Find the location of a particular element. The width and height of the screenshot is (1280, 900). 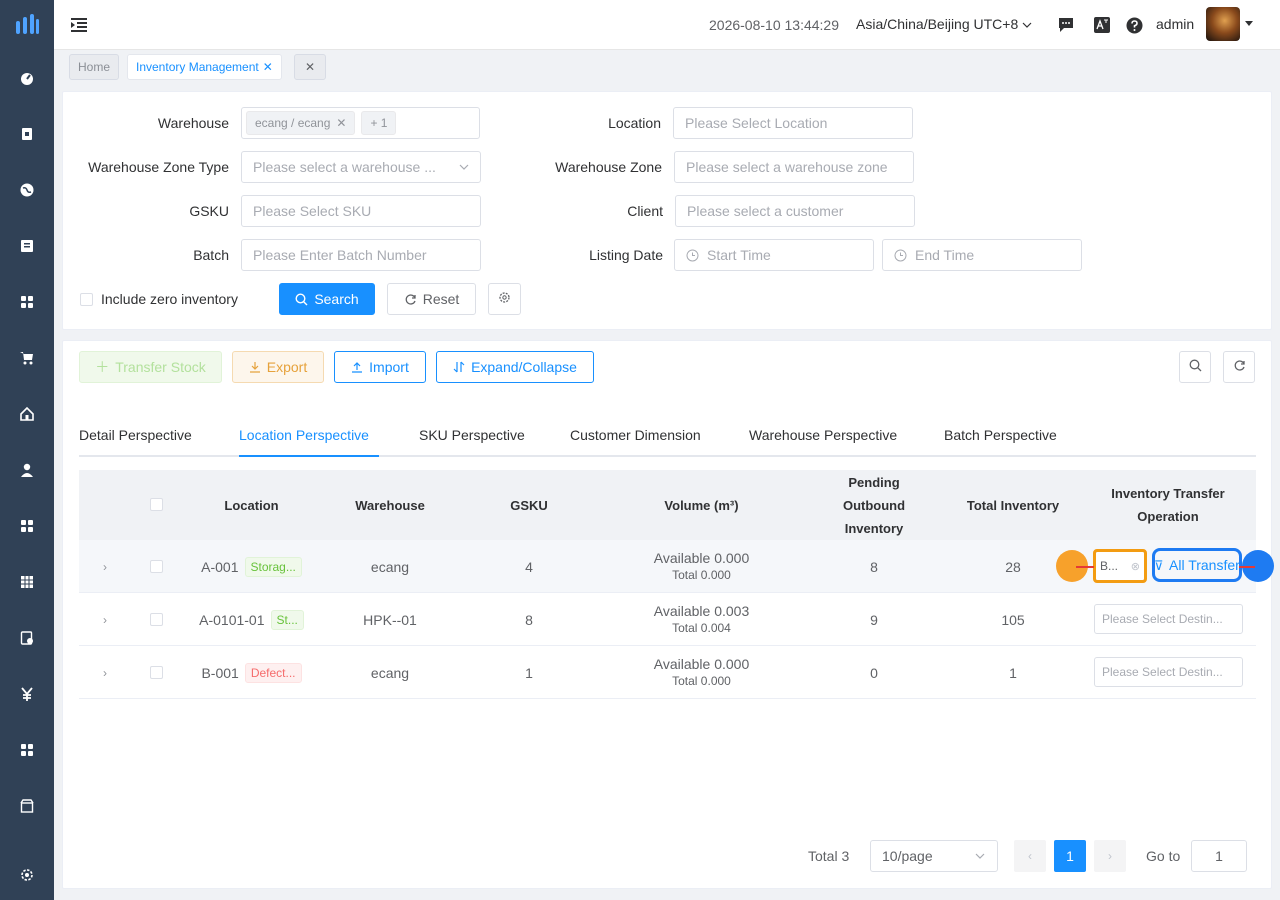

warehouse-chip: ecang / ecang ✕ is located at coordinates (301, 123).